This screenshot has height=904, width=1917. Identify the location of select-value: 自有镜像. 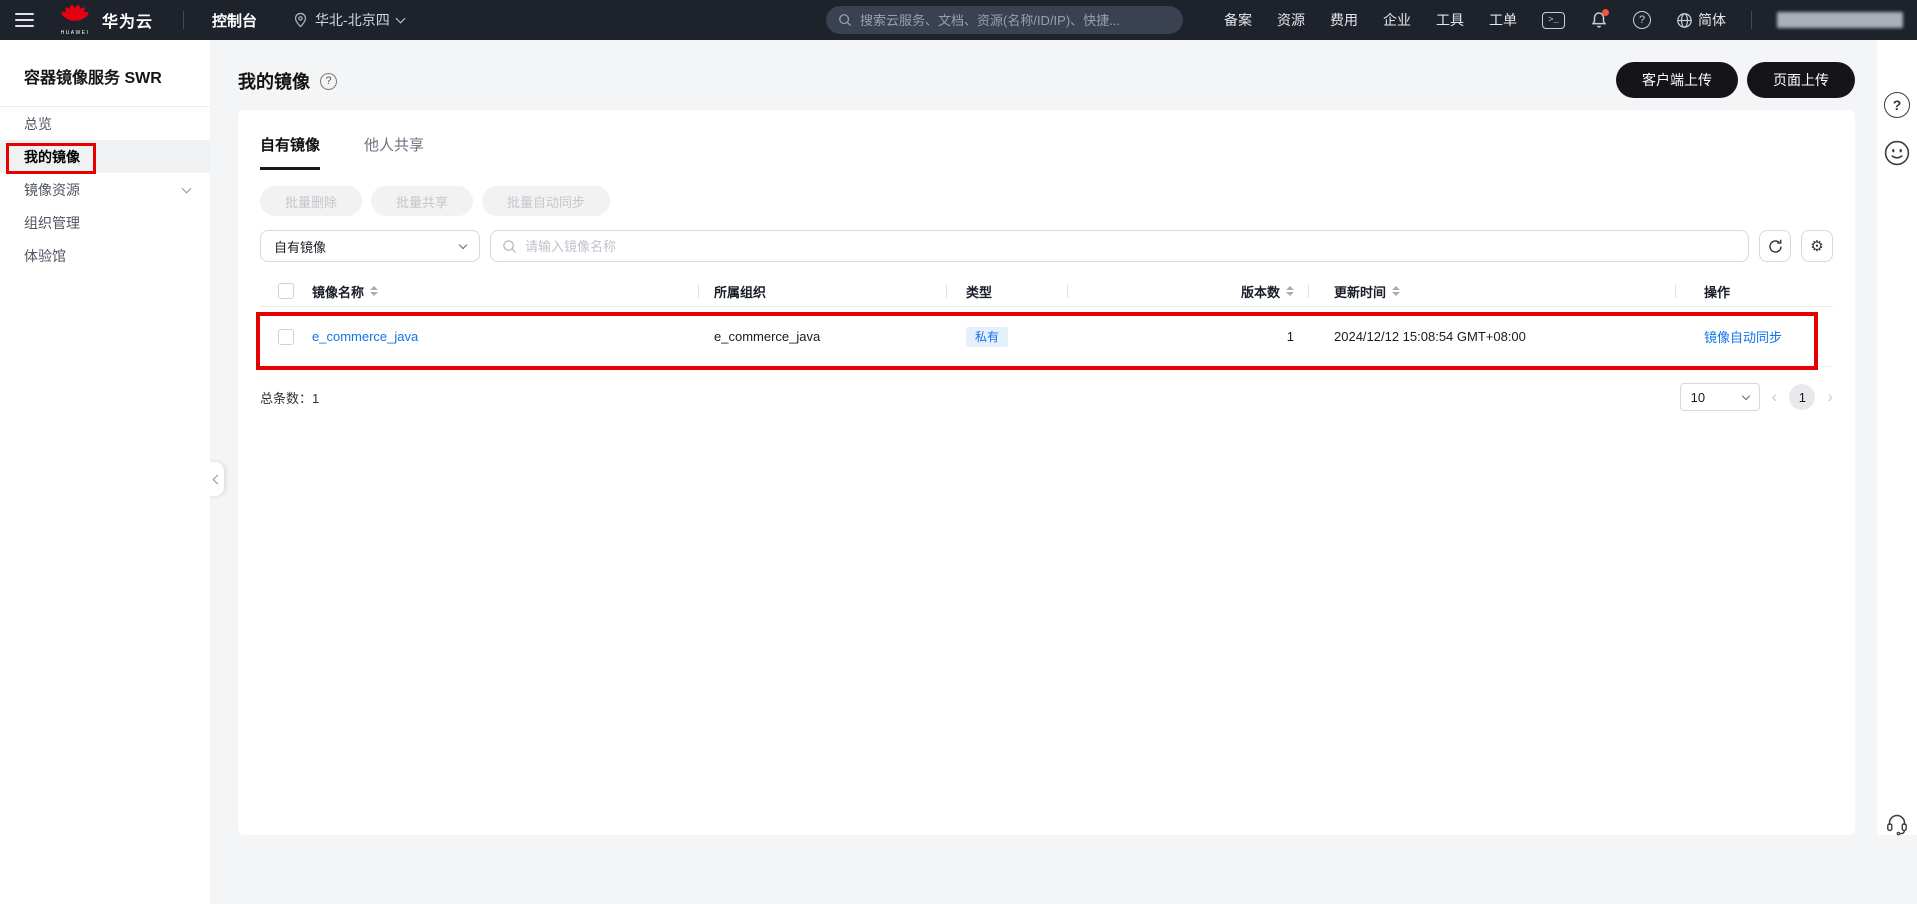
(300, 247).